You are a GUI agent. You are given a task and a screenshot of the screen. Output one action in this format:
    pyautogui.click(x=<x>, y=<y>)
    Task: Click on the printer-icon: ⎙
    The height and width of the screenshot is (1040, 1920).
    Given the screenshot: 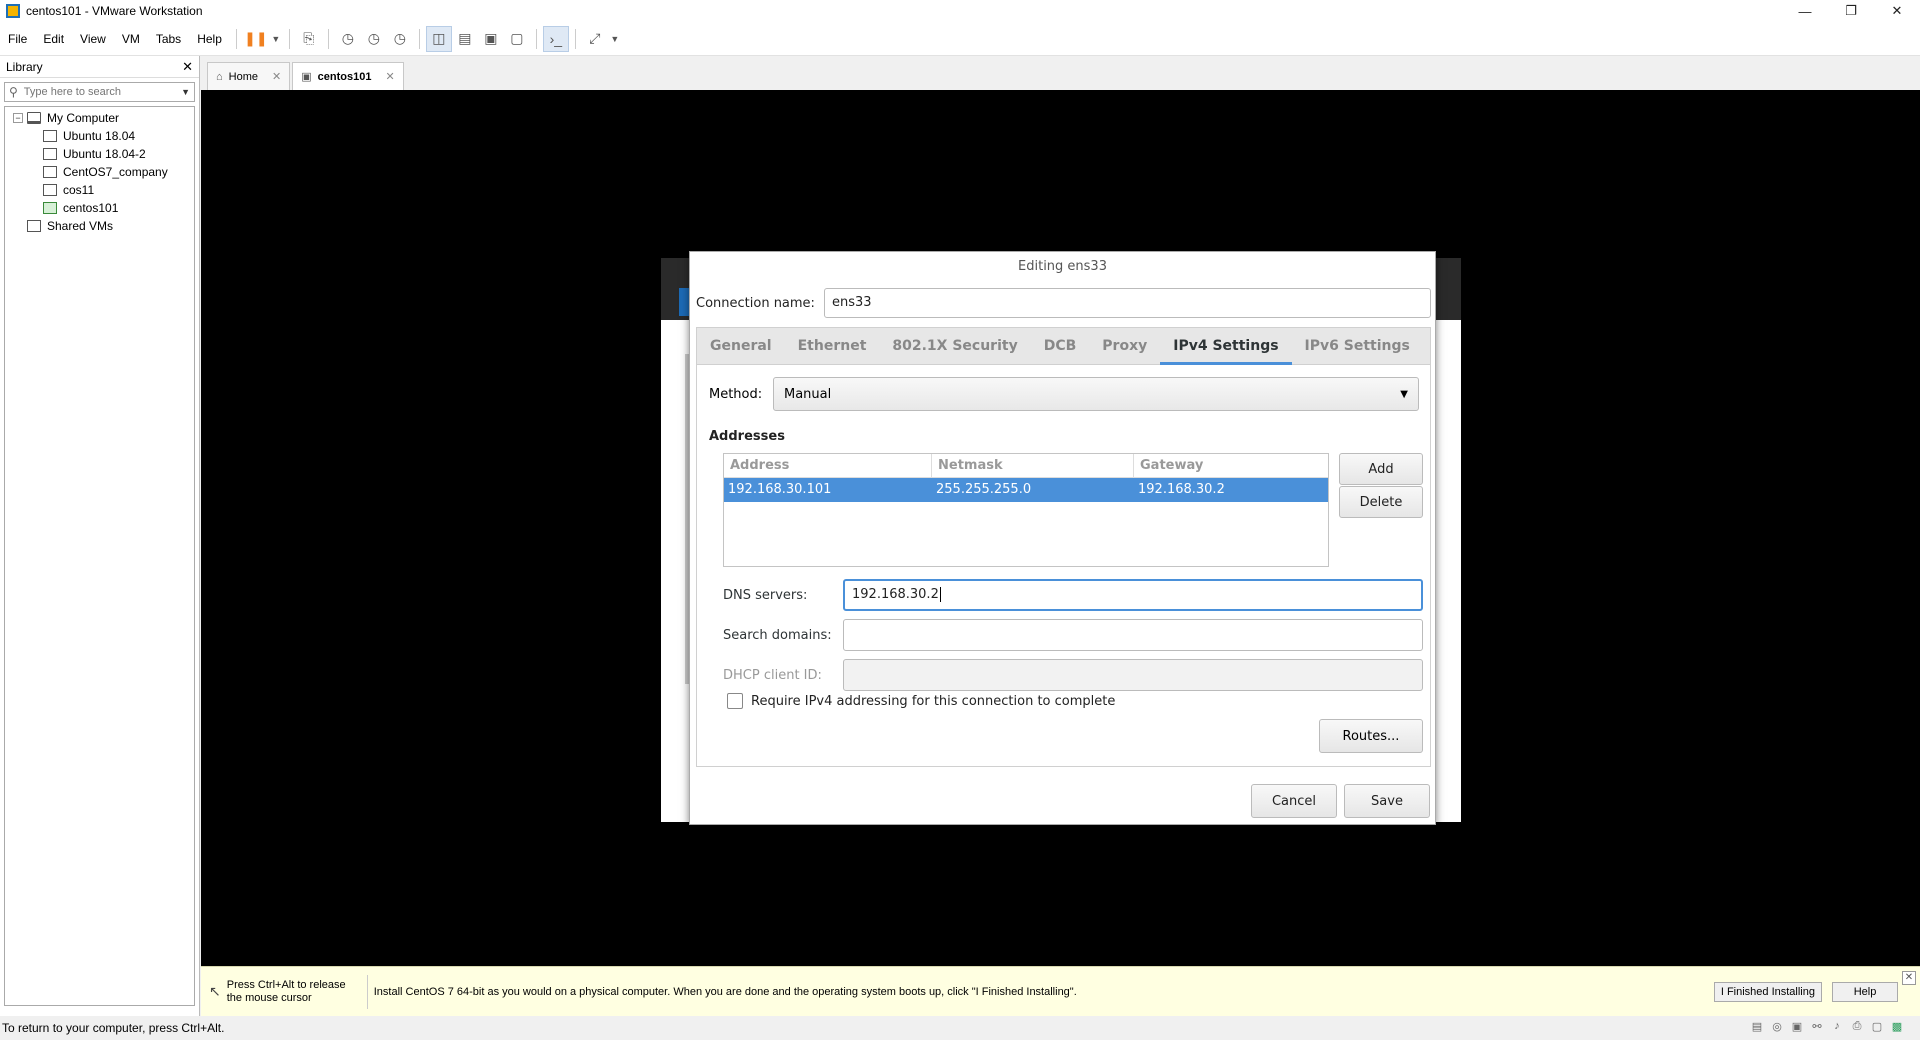 What is the action you would take?
    pyautogui.click(x=1857, y=1027)
    